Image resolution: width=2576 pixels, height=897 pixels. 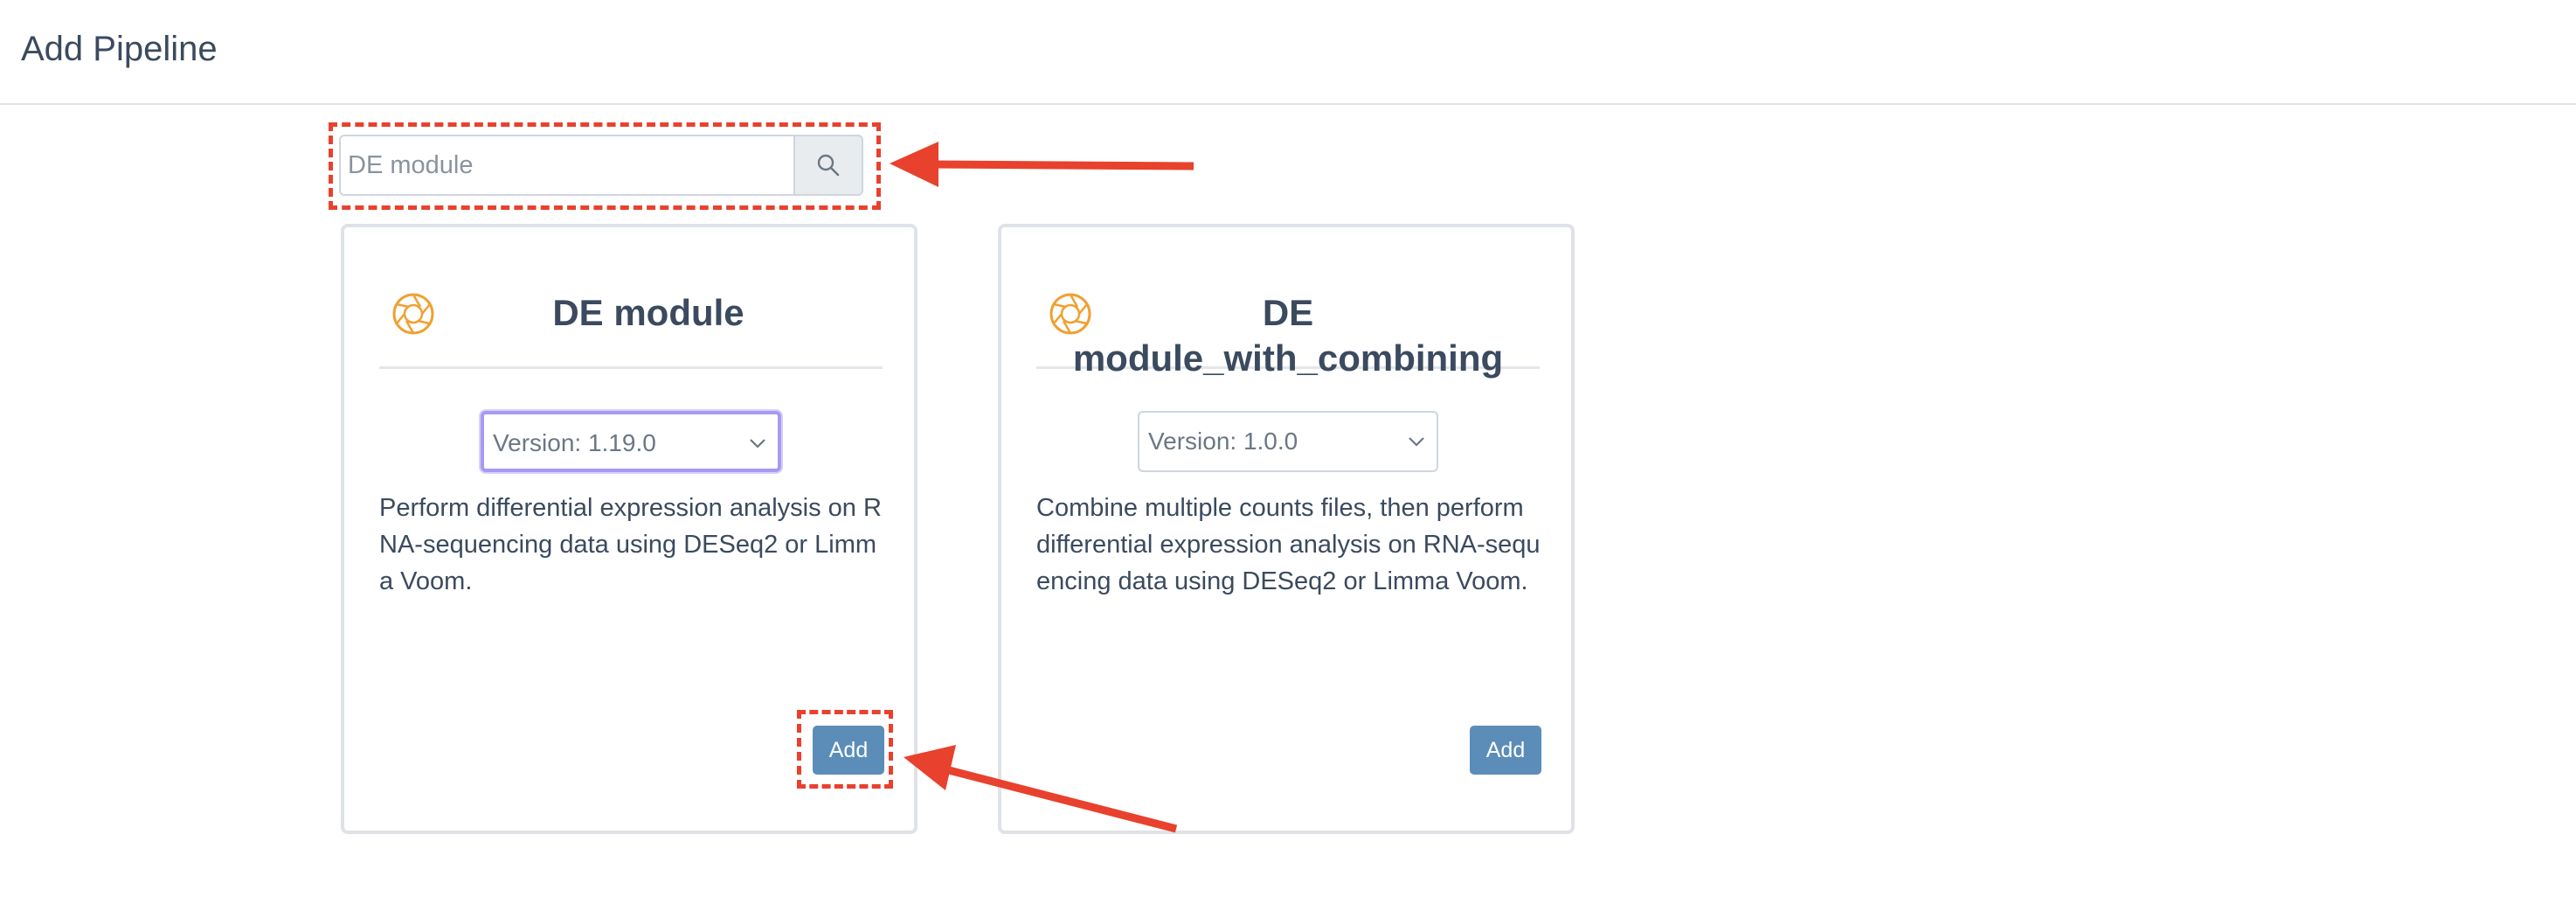 I want to click on version-value: Version: 1.19.0, so click(x=574, y=442).